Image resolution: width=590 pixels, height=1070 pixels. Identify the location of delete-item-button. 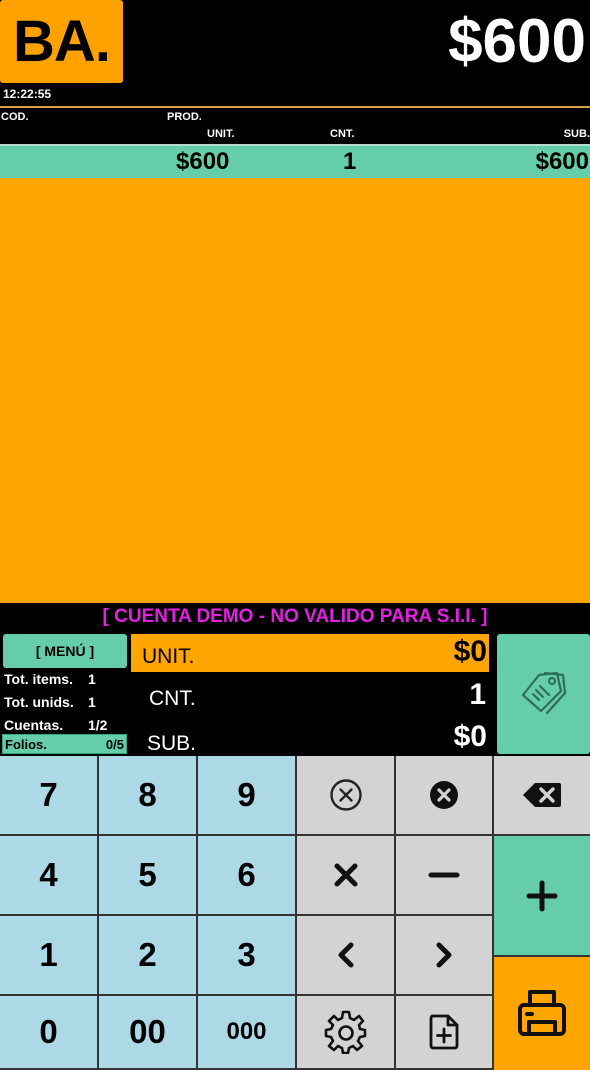
(445, 796).